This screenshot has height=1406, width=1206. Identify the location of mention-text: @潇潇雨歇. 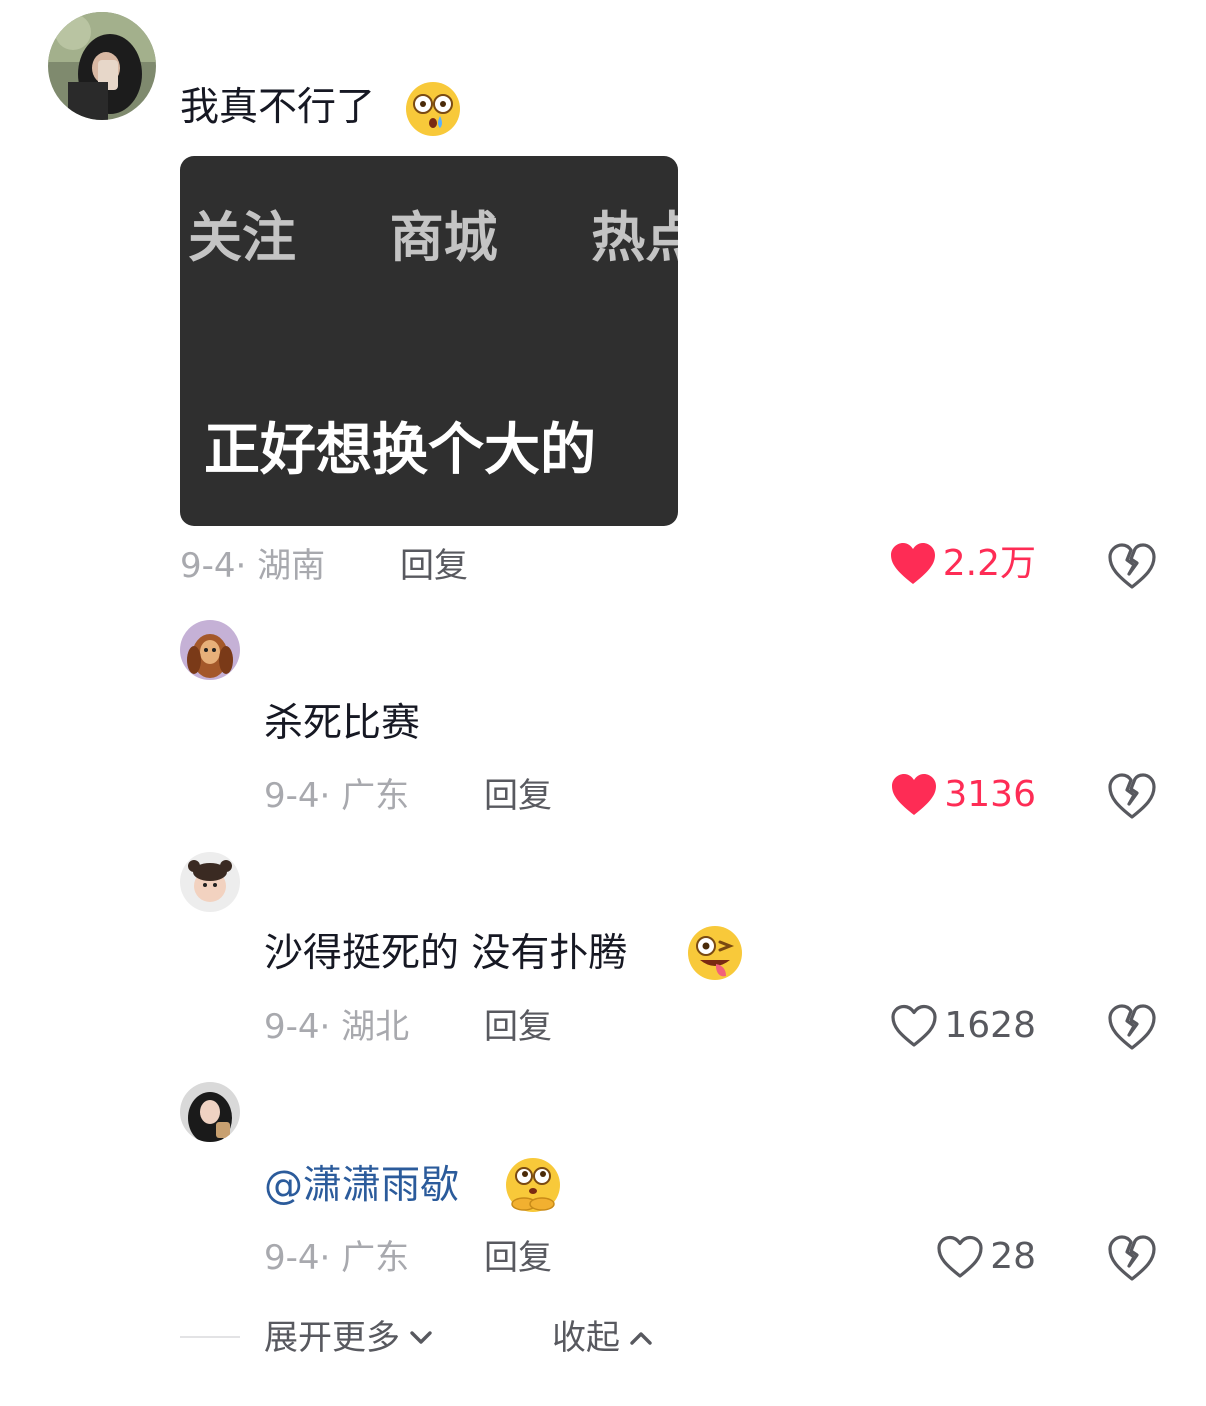
(361, 1185).